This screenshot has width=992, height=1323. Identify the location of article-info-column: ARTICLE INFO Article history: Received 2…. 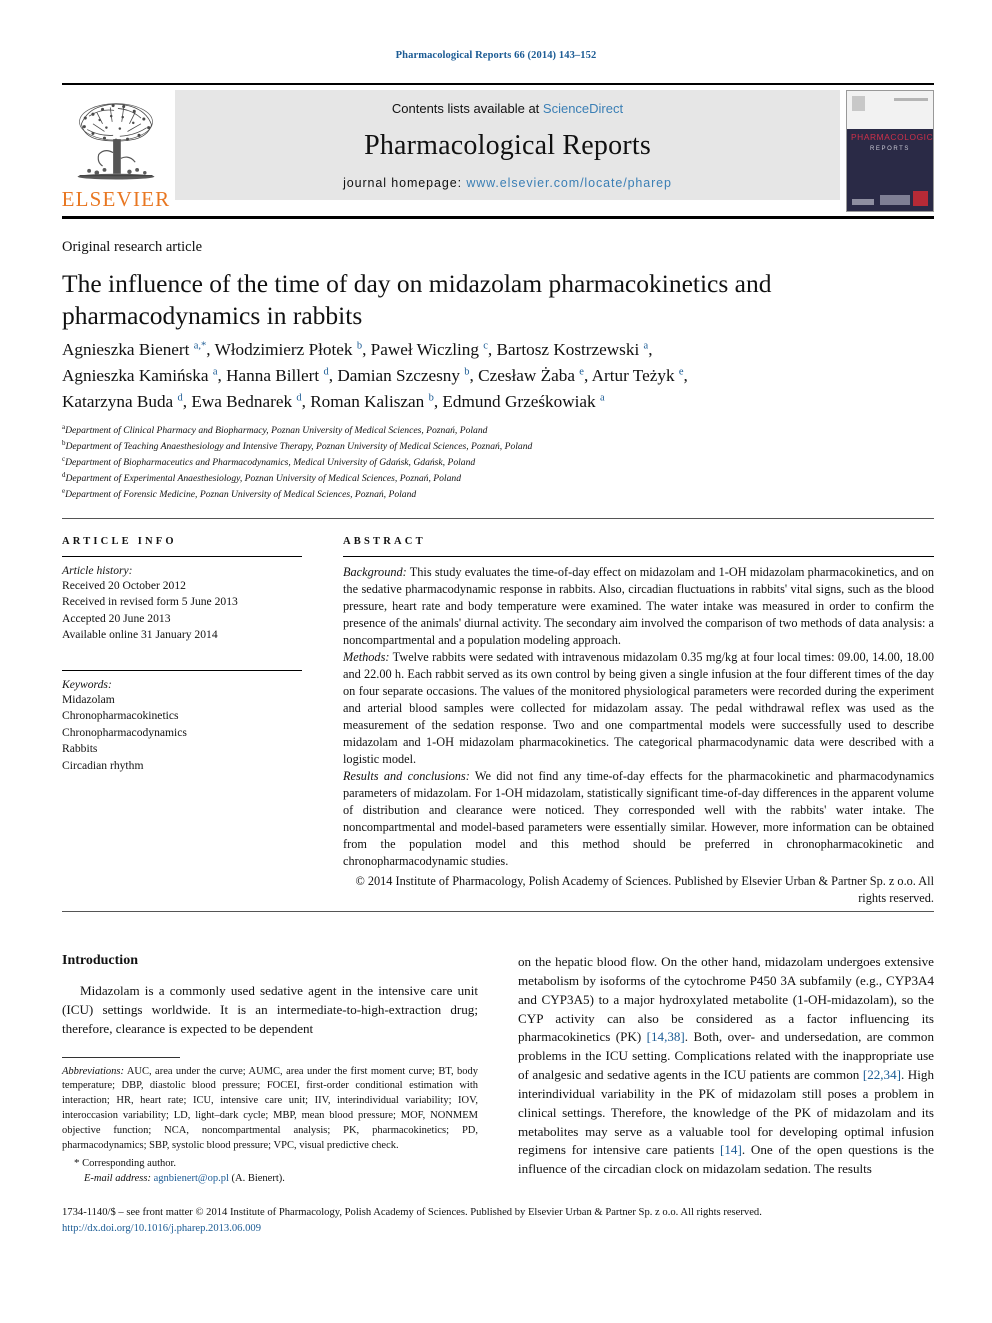
(182, 655).